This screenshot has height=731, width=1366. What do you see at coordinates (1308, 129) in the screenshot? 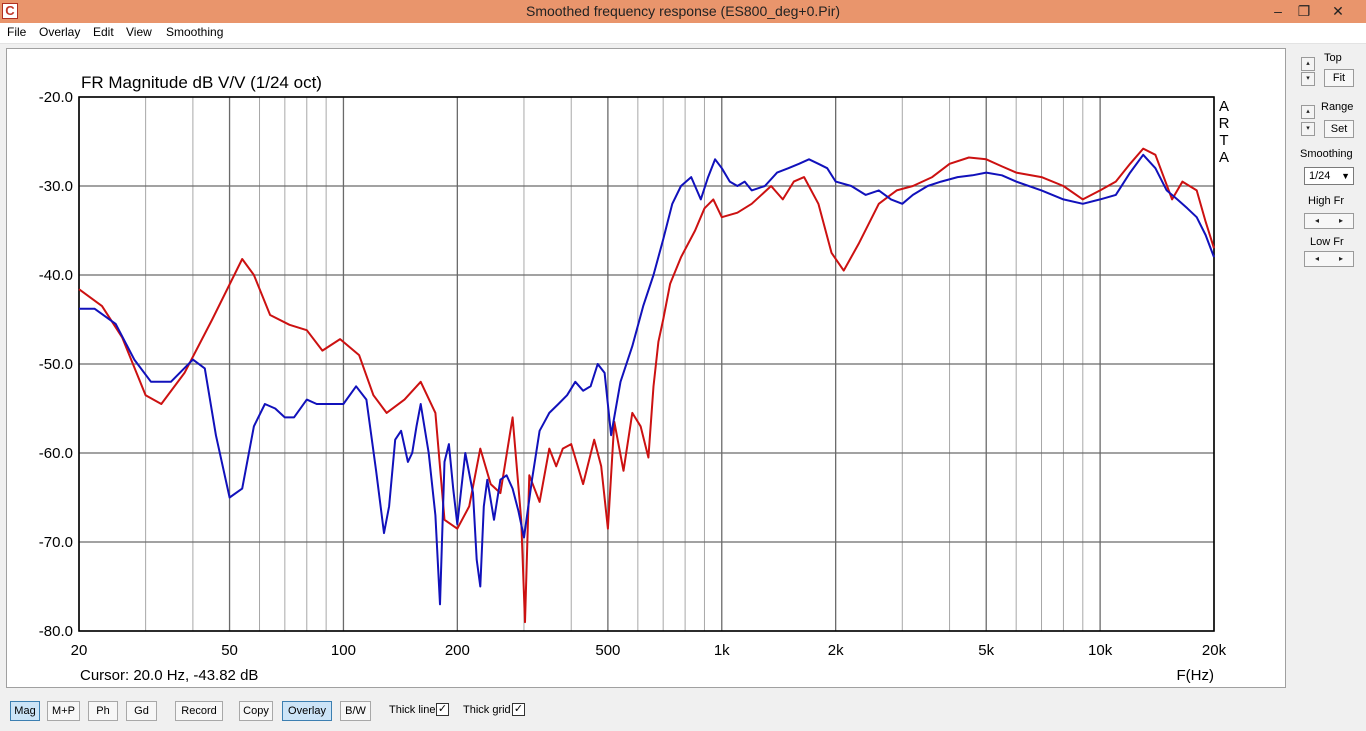
I see `range-down-spinner: ▾` at bounding box center [1308, 129].